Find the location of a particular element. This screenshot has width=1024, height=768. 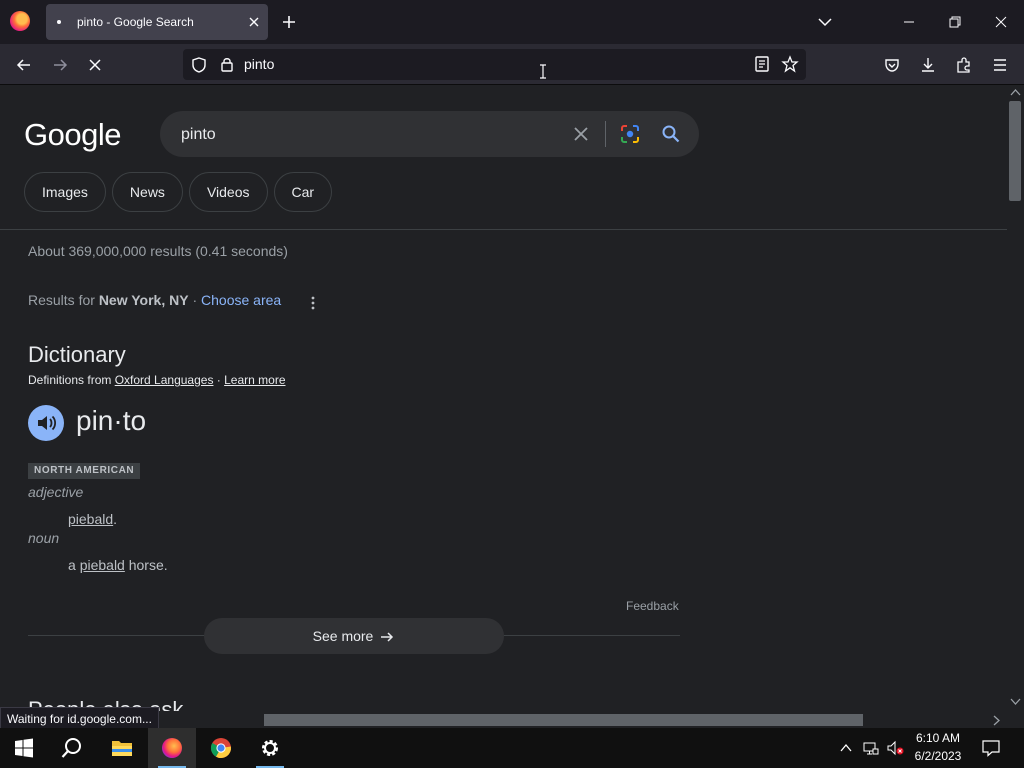

source-prefix: Definitions from is located at coordinates (71, 380).